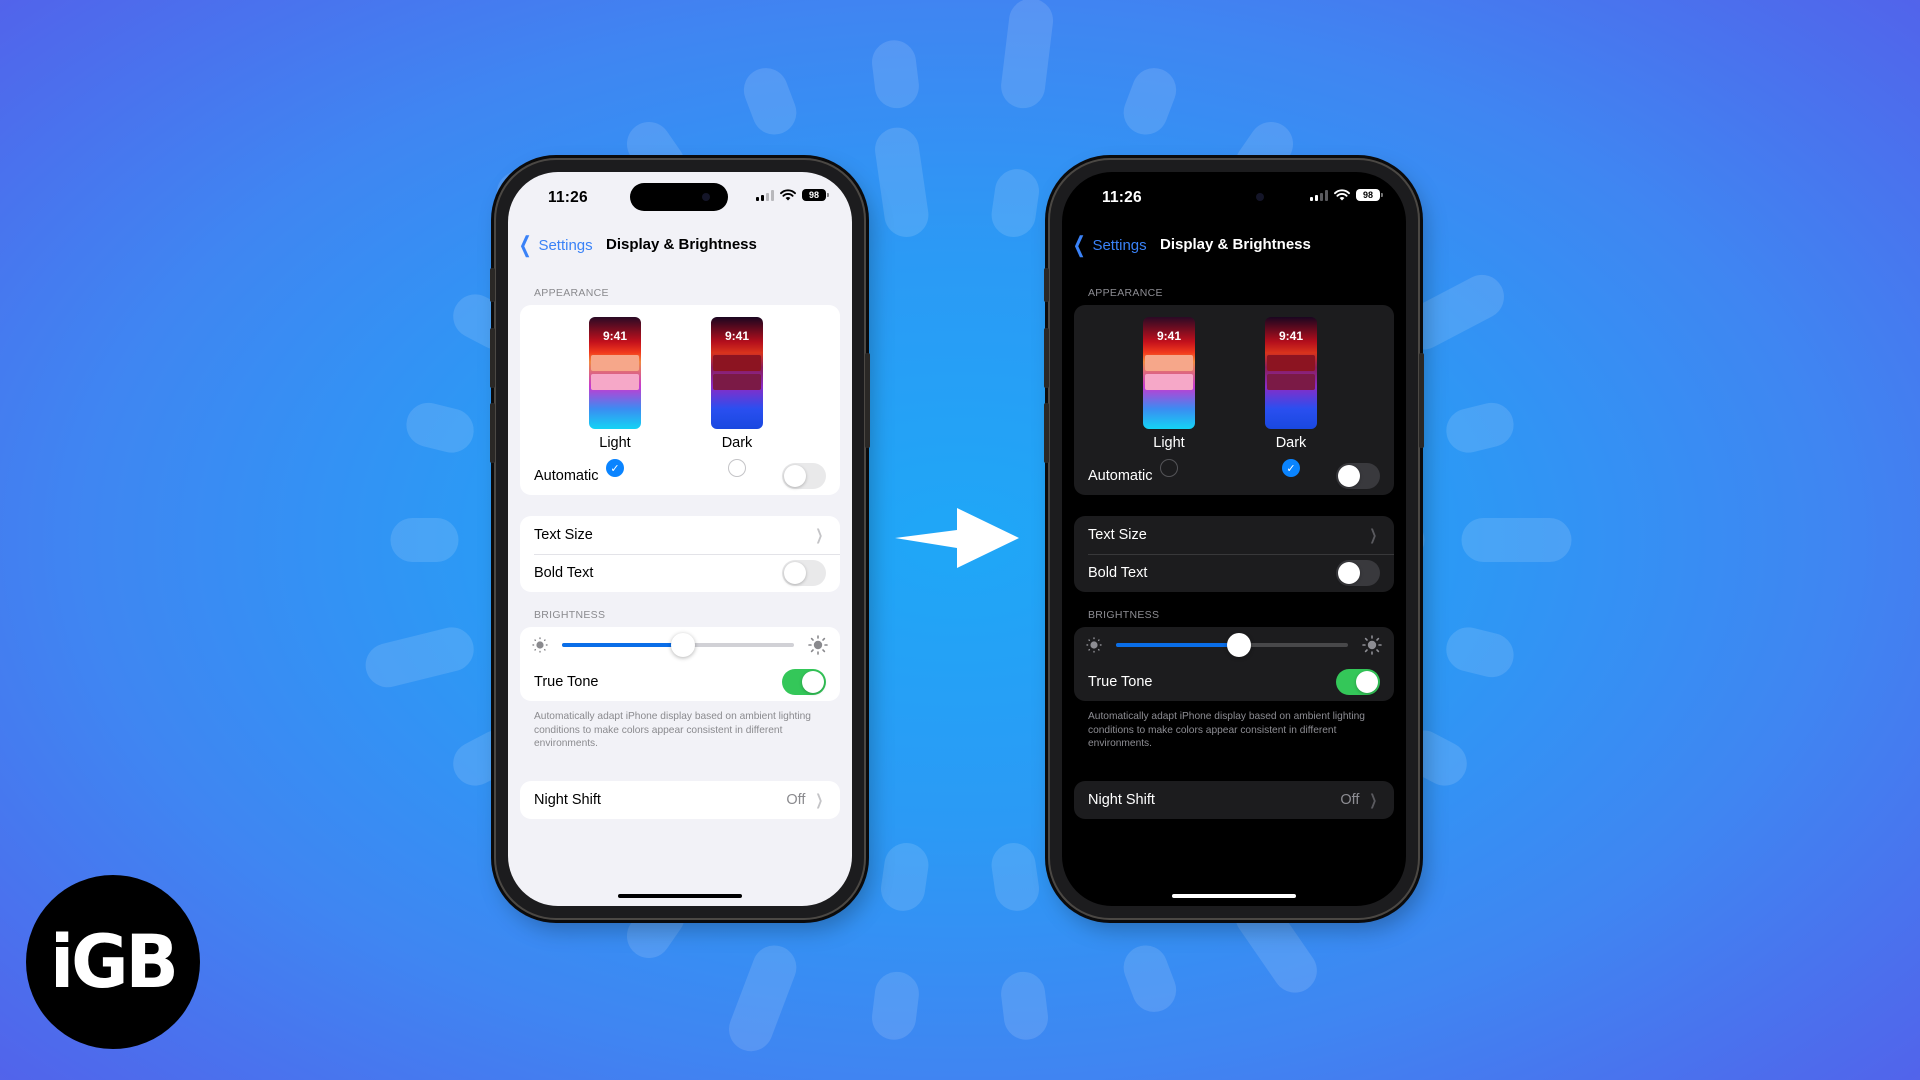 Image resolution: width=1920 pixels, height=1080 pixels. I want to click on page-title: Display & Brightness, so click(681, 244).